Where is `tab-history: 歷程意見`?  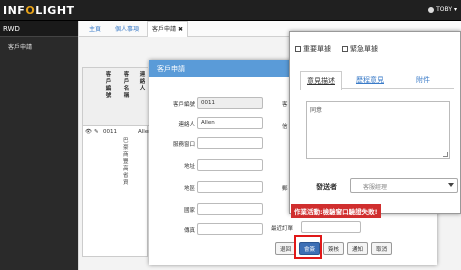
tab-history: 歷程意見 is located at coordinates (370, 80).